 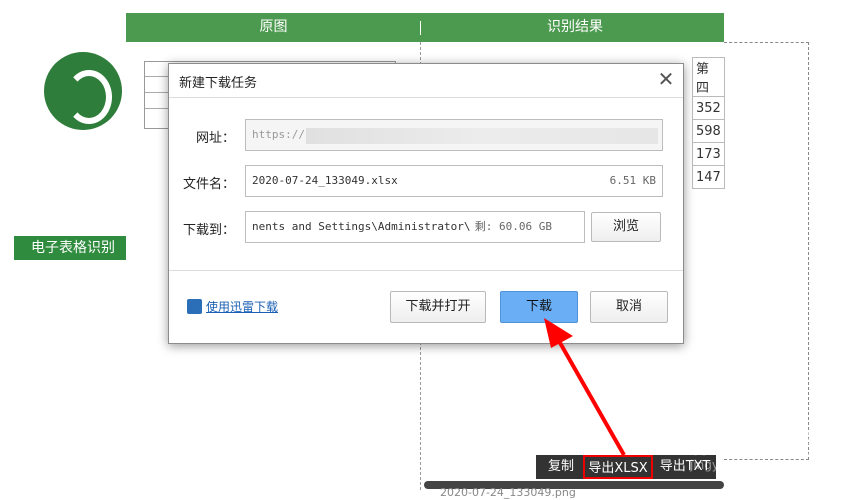 I want to click on tab-result: 识别结果, so click(x=575, y=27).